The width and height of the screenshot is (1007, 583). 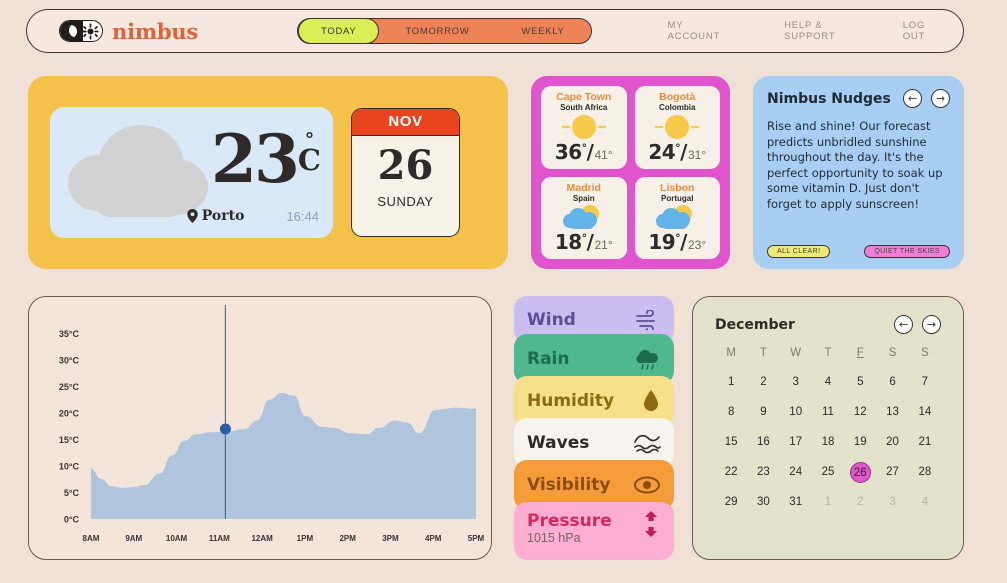 What do you see at coordinates (860, 353) in the screenshot?
I see `calendar-dow-header: F` at bounding box center [860, 353].